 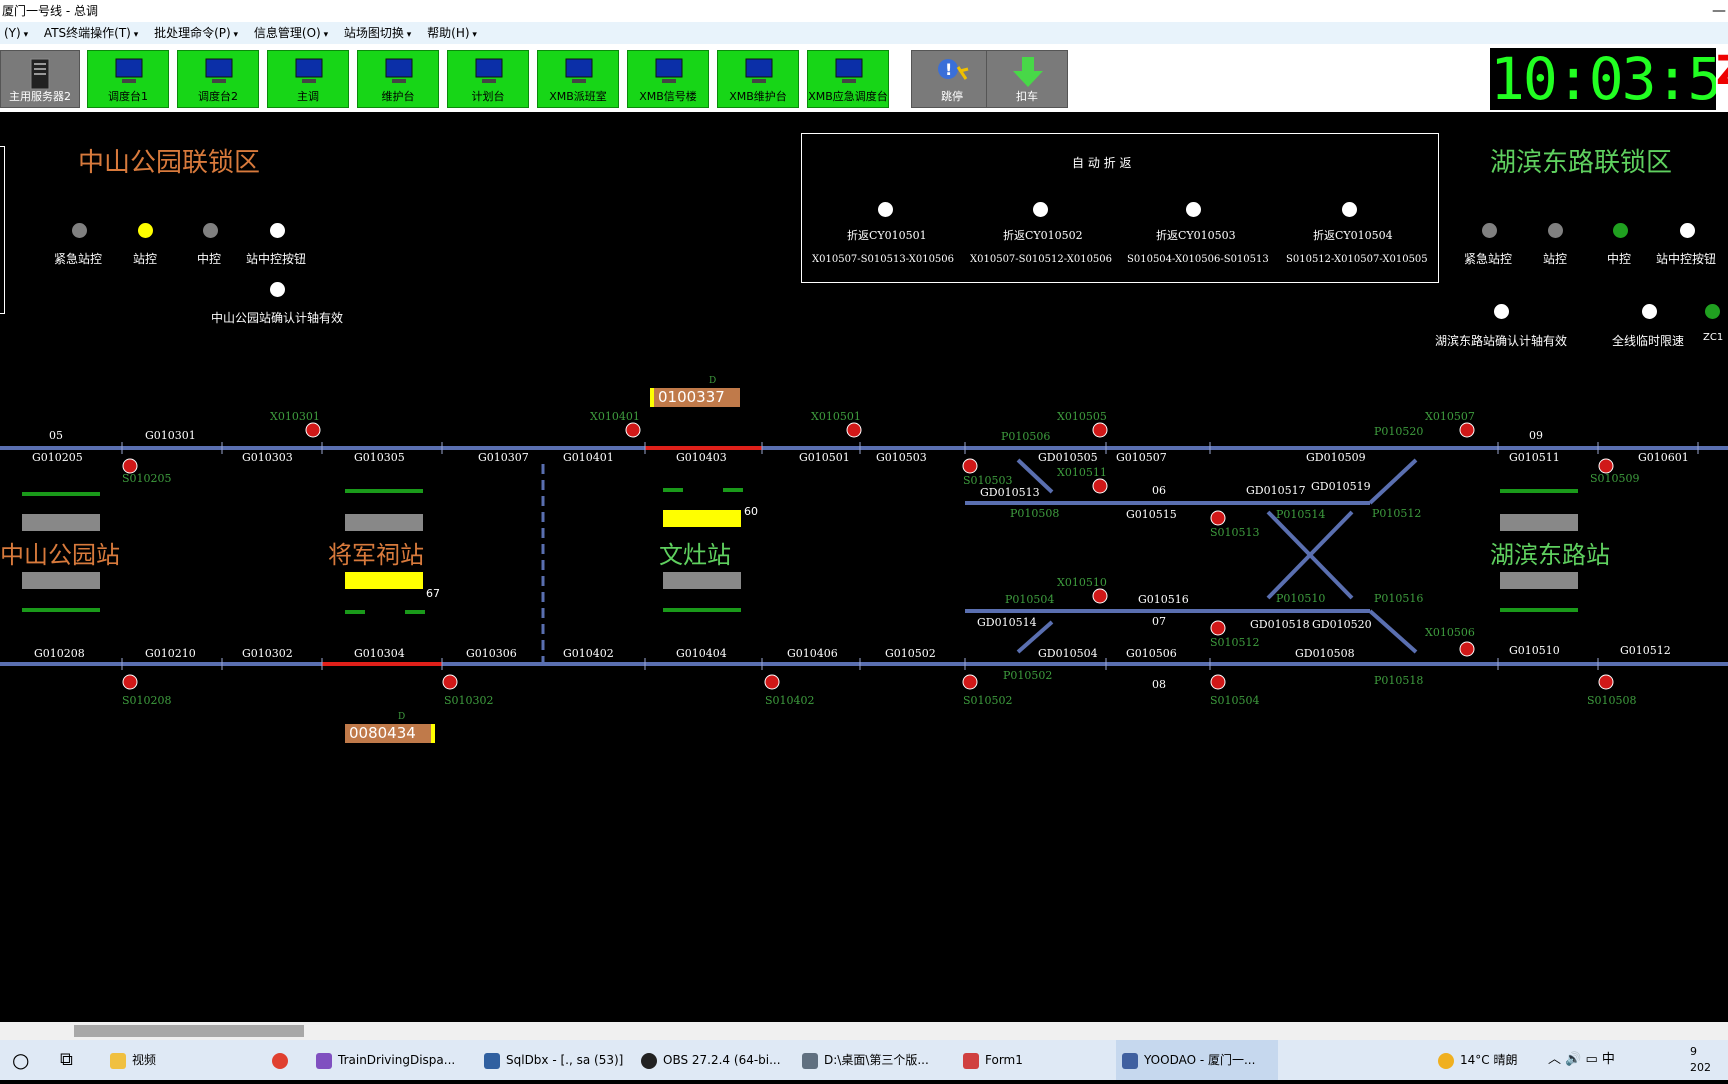 What do you see at coordinates (691, 397) in the screenshot?
I see `train-0100337: 0100337` at bounding box center [691, 397].